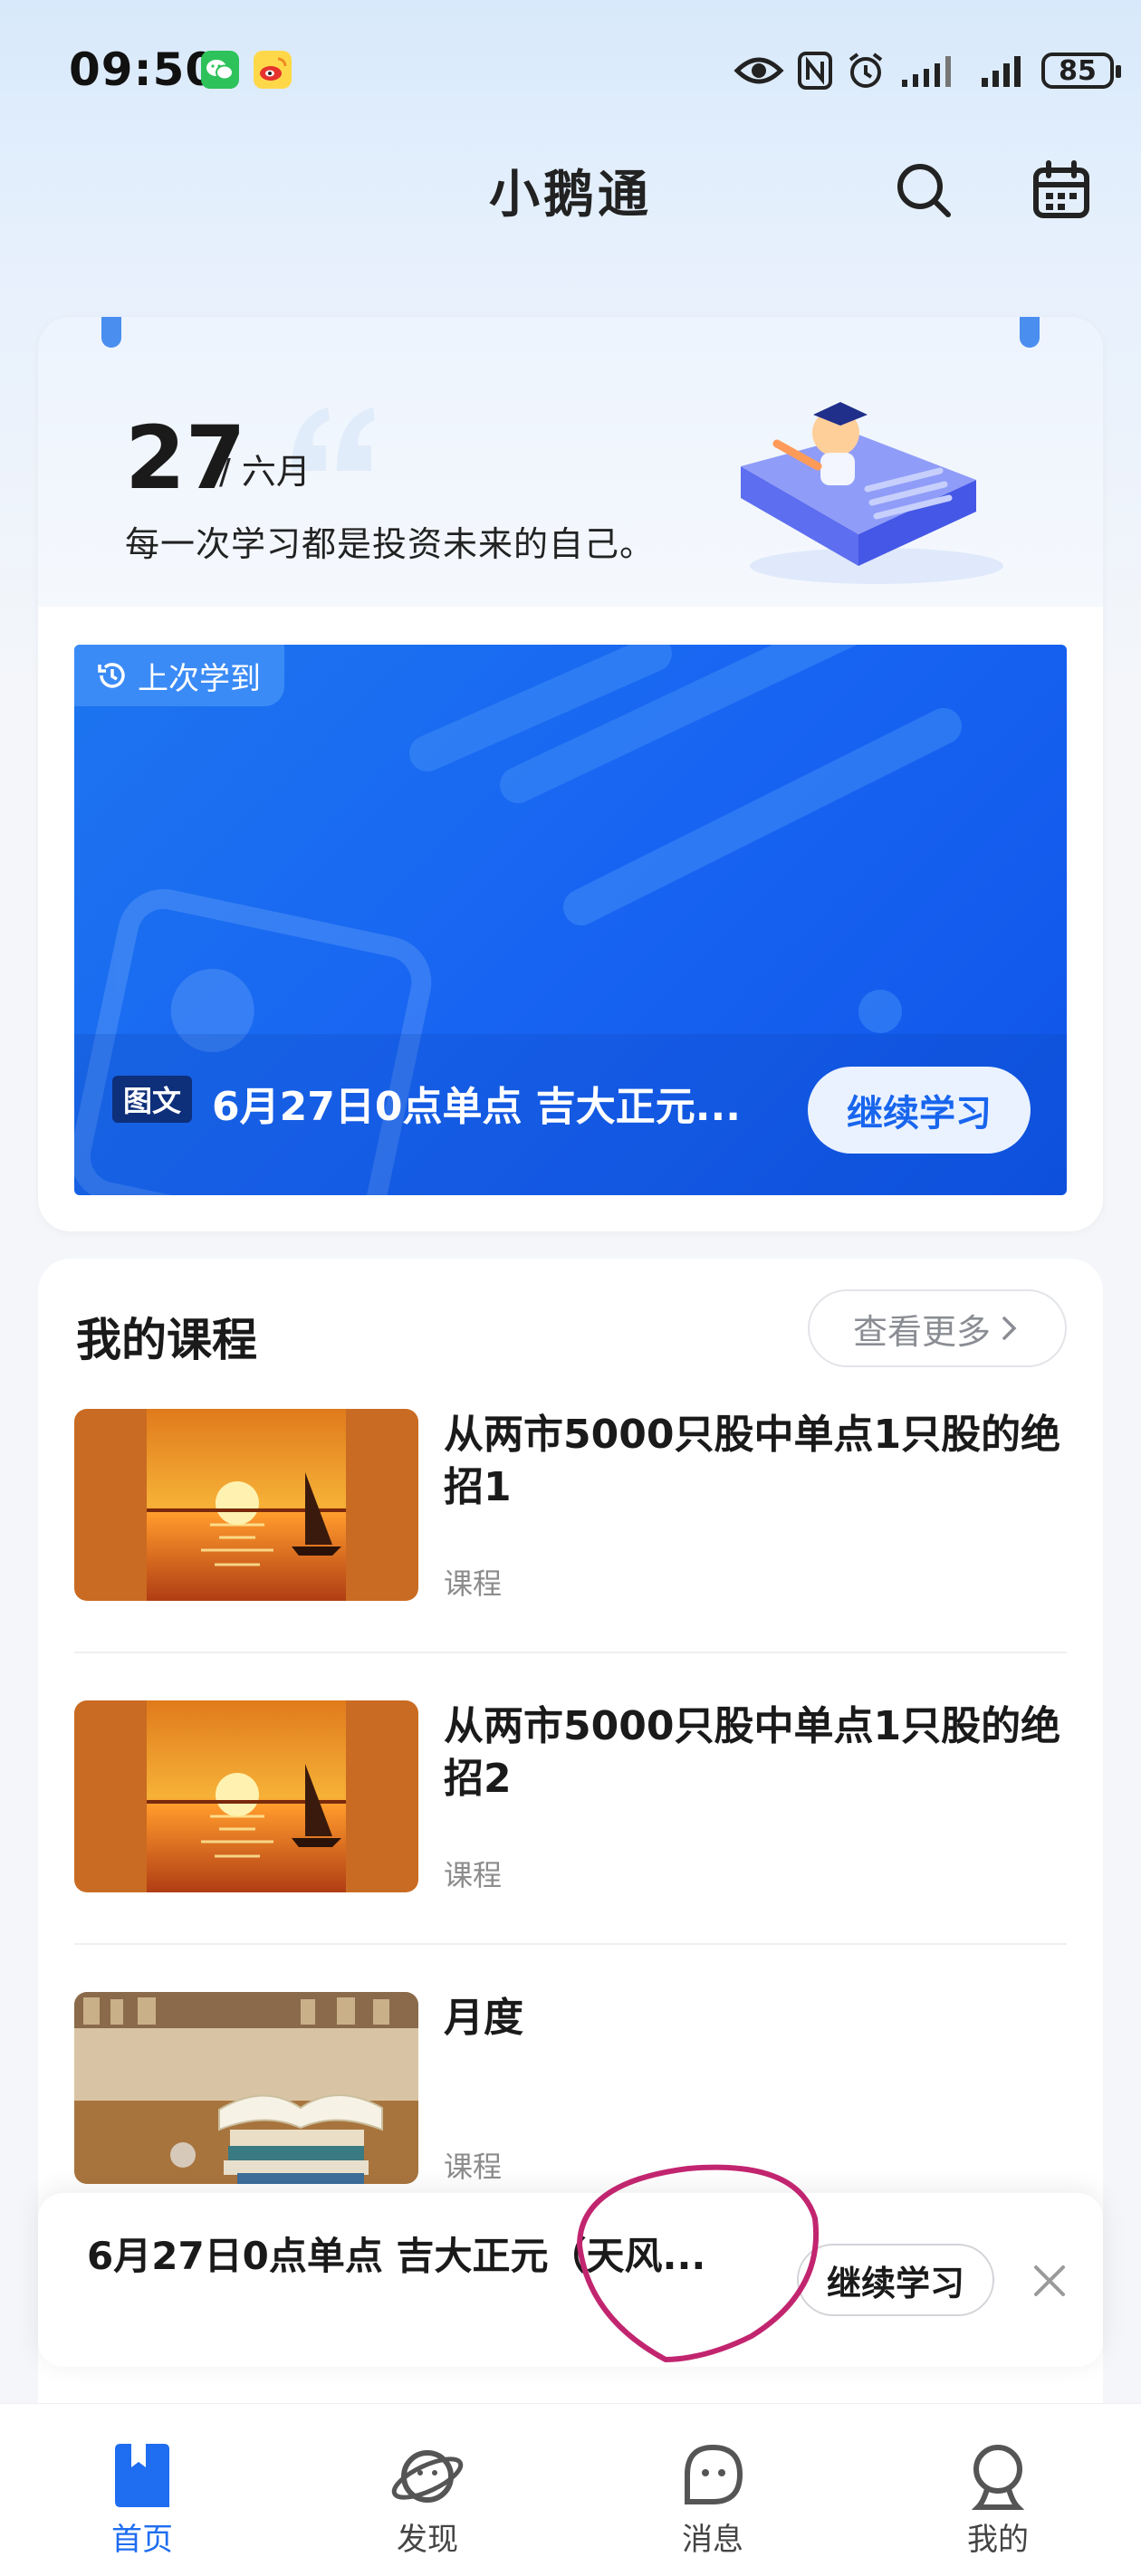 The height and width of the screenshot is (2576, 1141). What do you see at coordinates (570, 2489) in the screenshot?
I see `bottom-tab-bar: 首页 发现 消息 我的` at bounding box center [570, 2489].